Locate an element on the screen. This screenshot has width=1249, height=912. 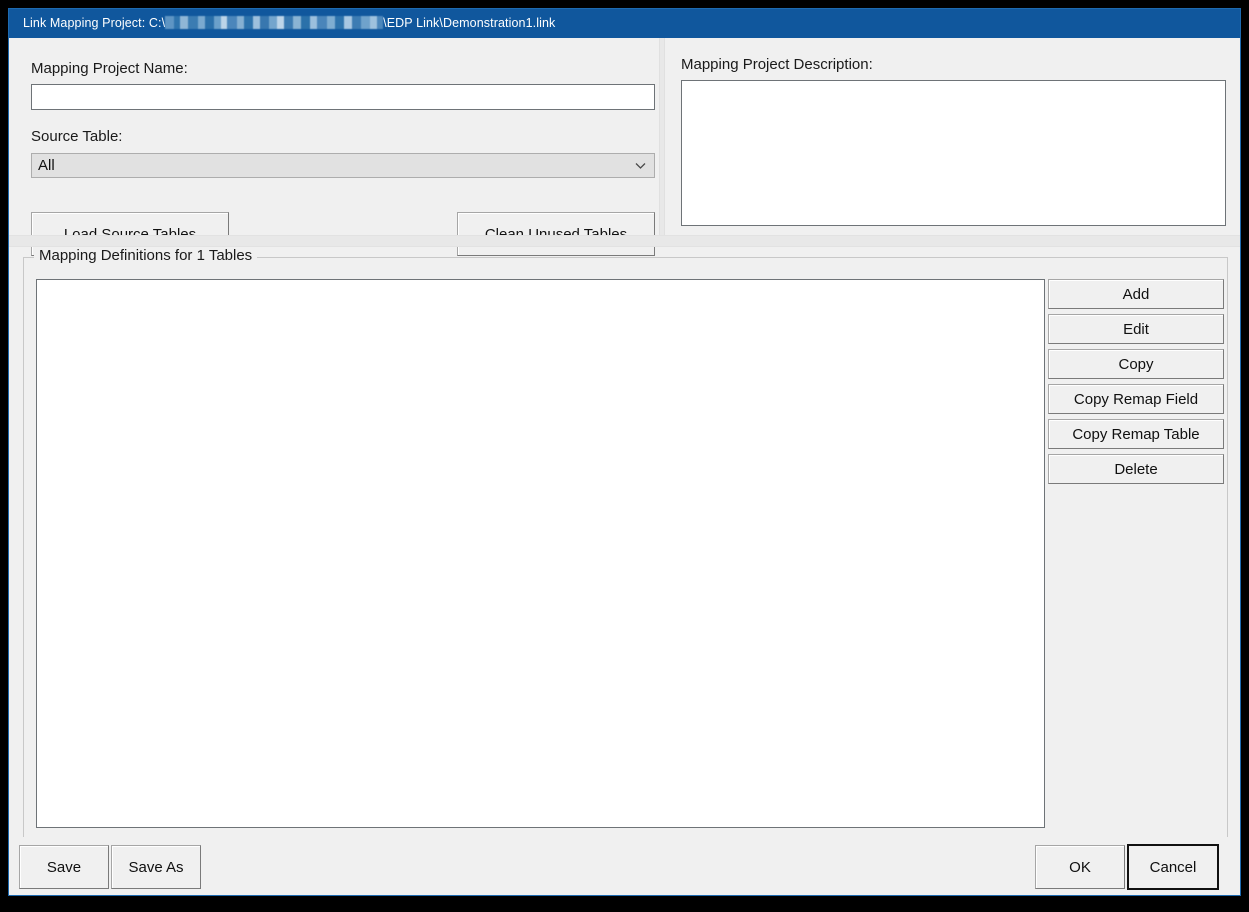
copy-remap-field-button: Copy Remap Field is located at coordinates (1136, 399).